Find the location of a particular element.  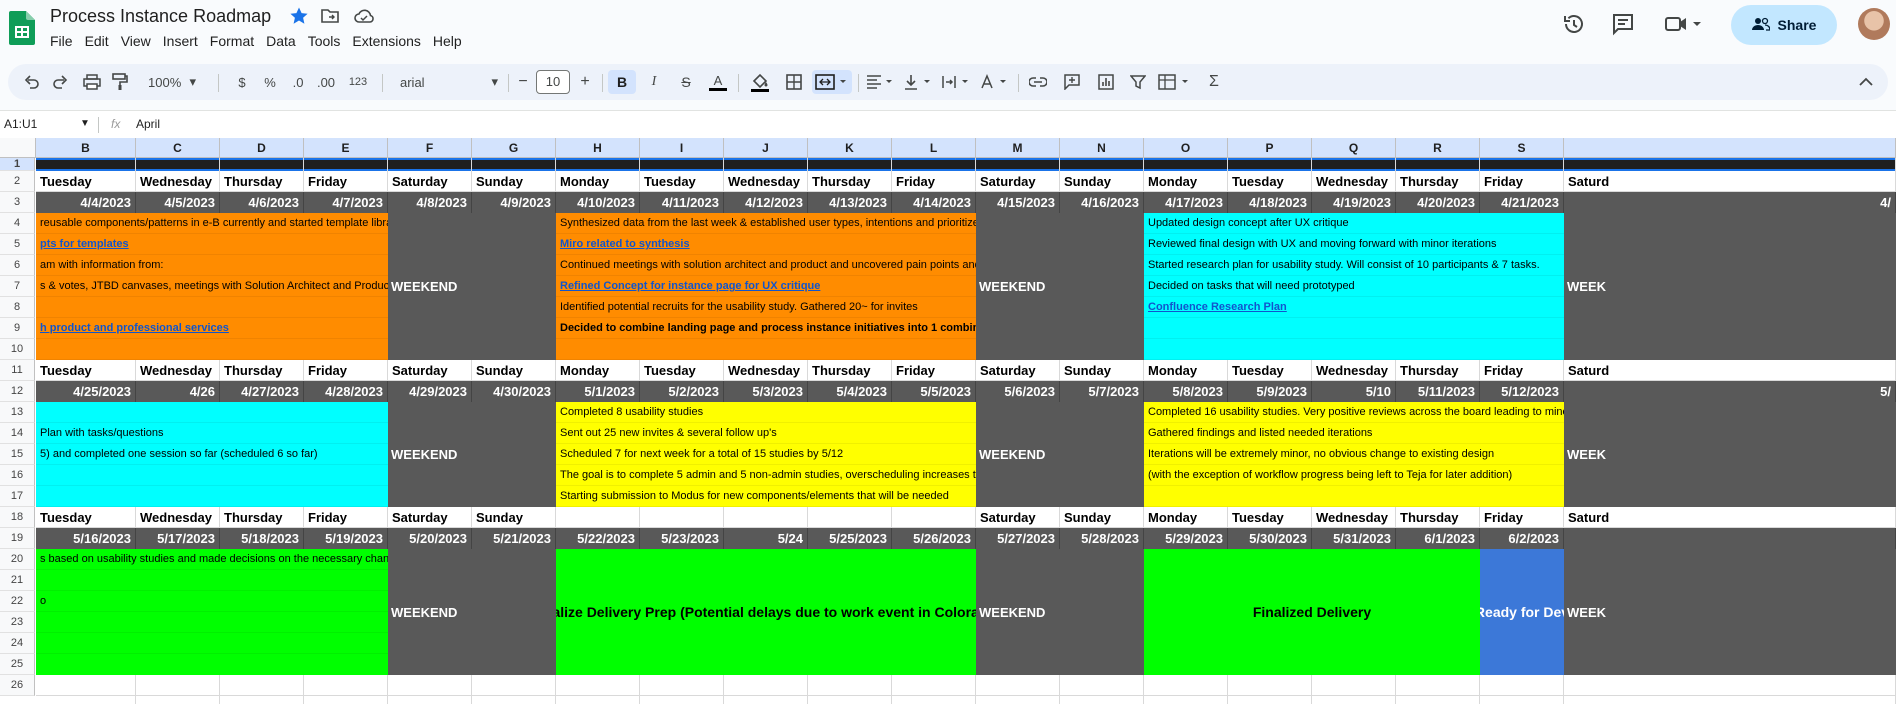

date-label: 5/26/2023 is located at coordinates (934, 538).